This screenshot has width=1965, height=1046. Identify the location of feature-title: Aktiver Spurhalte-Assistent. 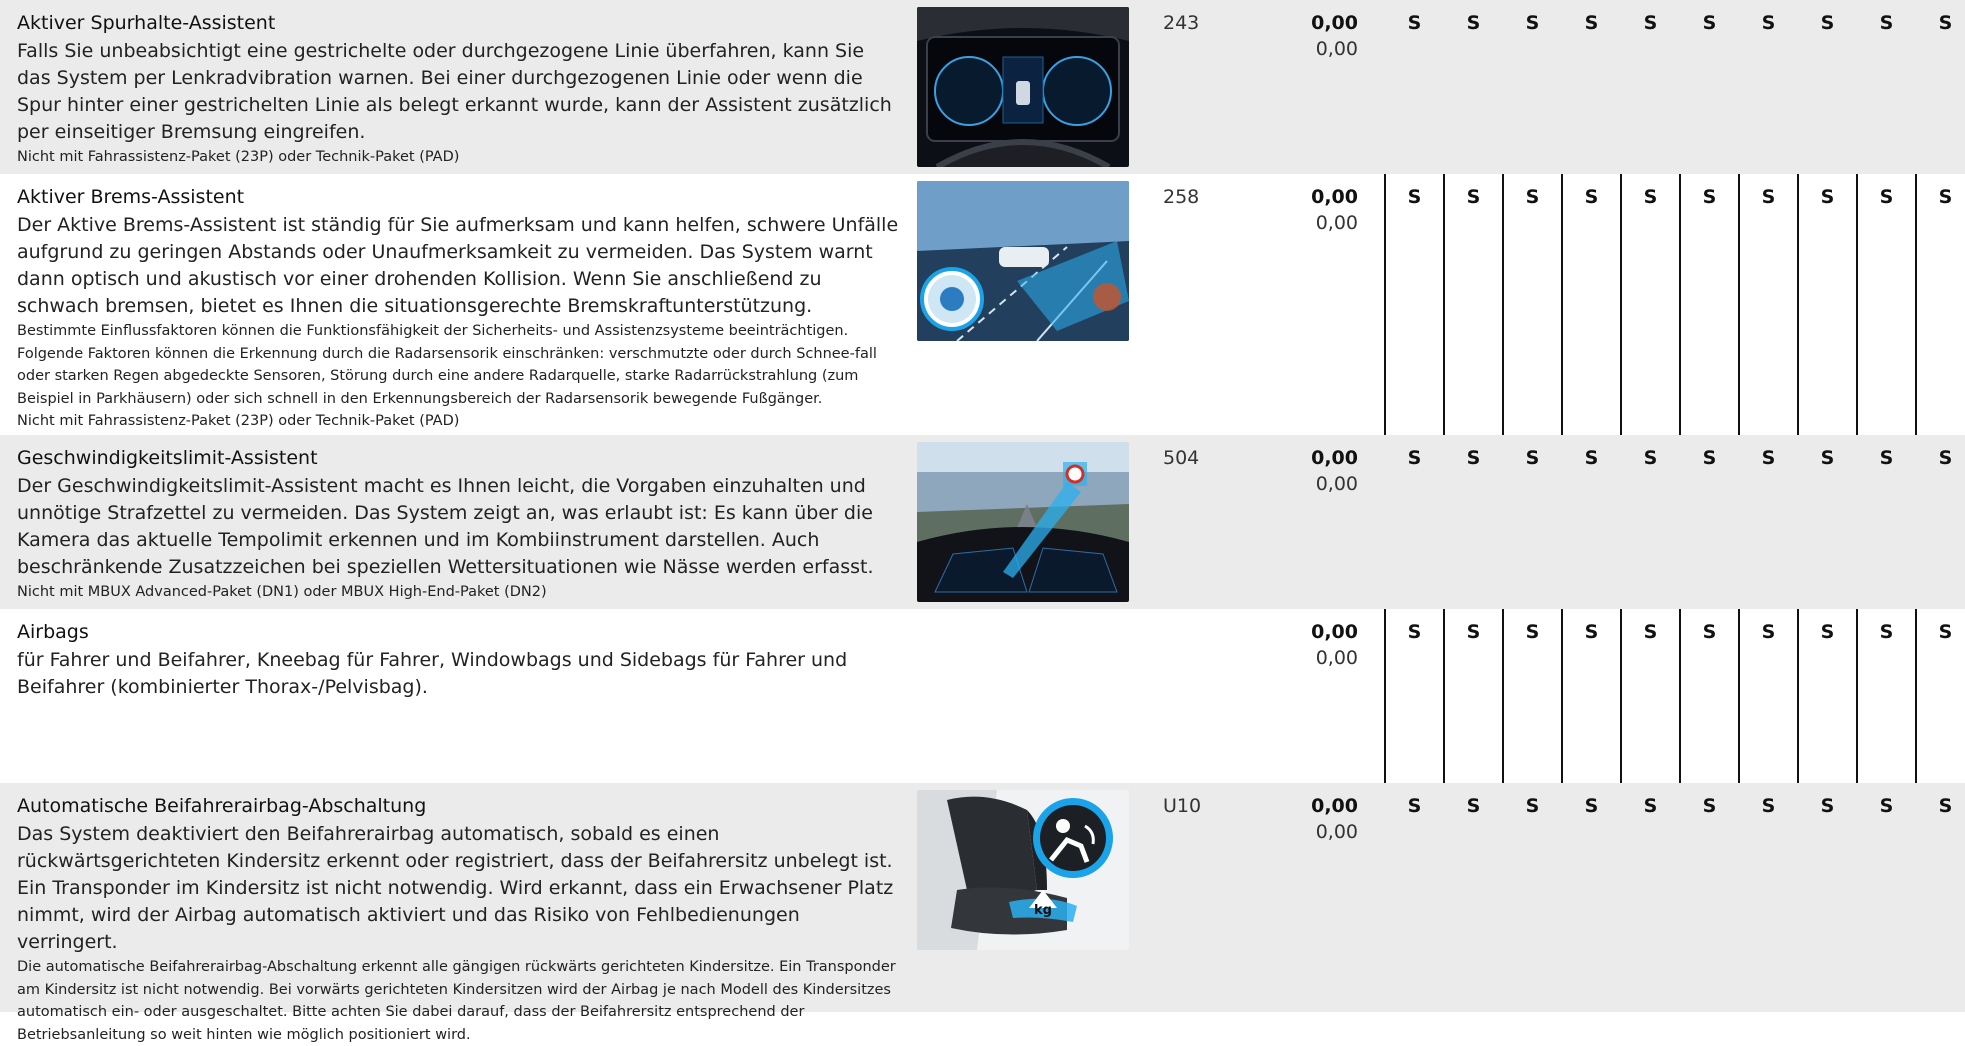
(146, 23).